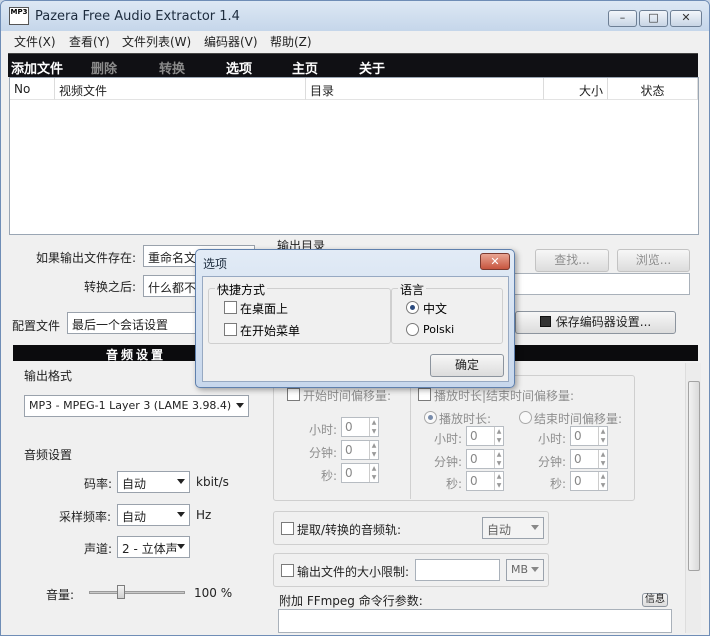  What do you see at coordinates (121, 592) in the screenshot?
I see `volume-slider-thumb` at bounding box center [121, 592].